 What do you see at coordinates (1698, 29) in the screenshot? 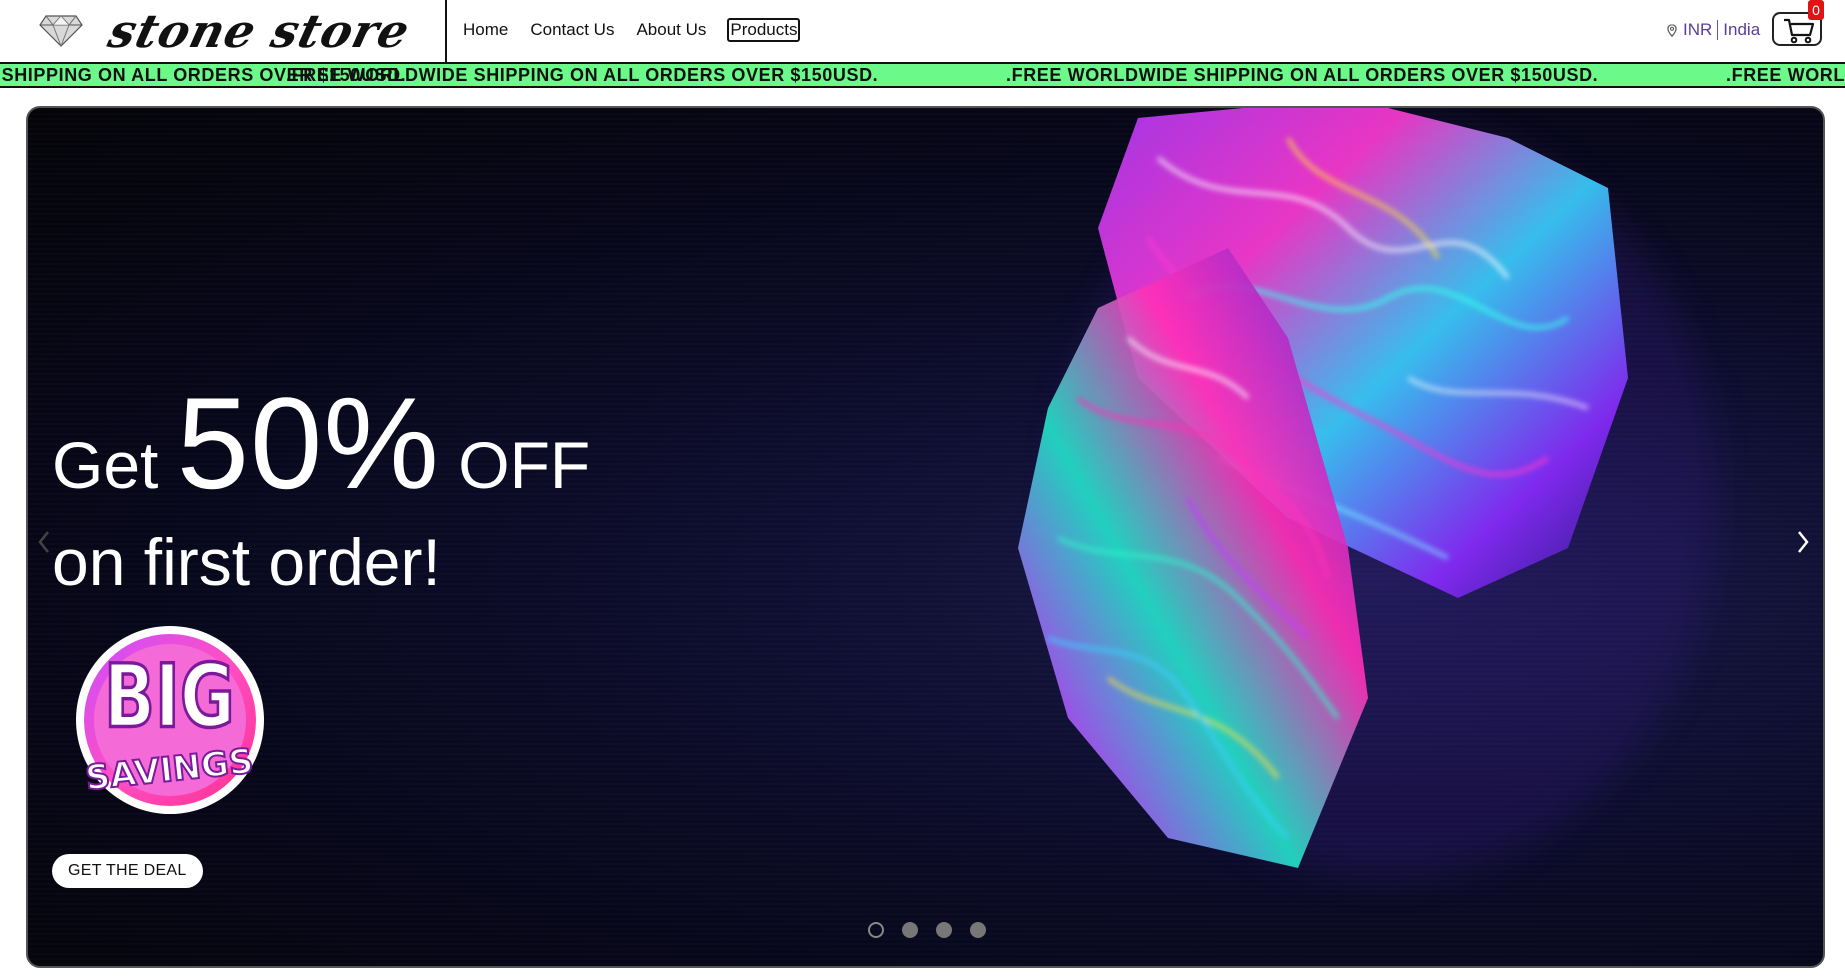
I see `currency-label: INR` at bounding box center [1698, 29].